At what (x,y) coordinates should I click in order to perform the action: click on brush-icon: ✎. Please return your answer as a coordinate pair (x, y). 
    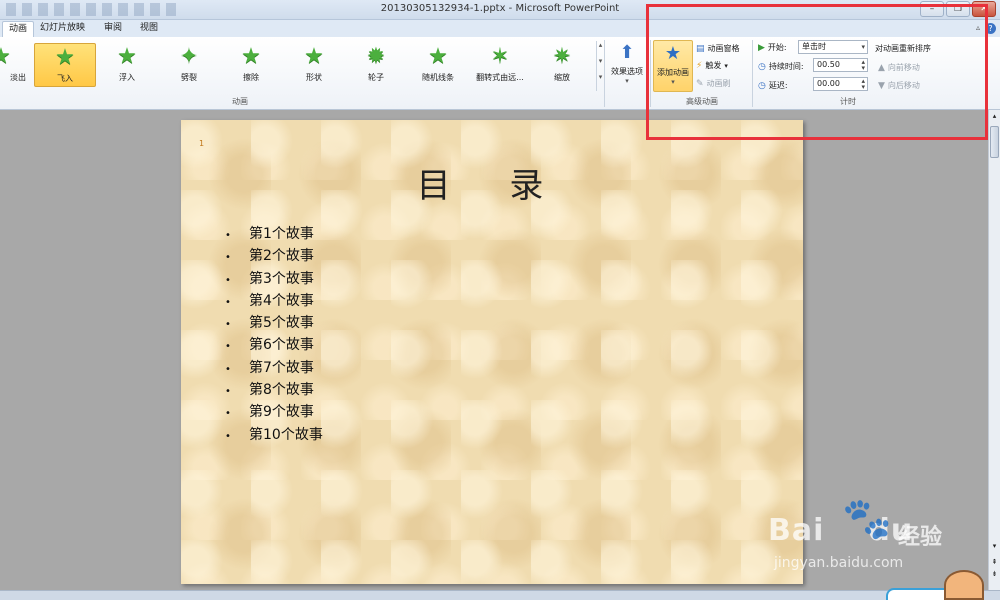
    Looking at the image, I should click on (700, 83).